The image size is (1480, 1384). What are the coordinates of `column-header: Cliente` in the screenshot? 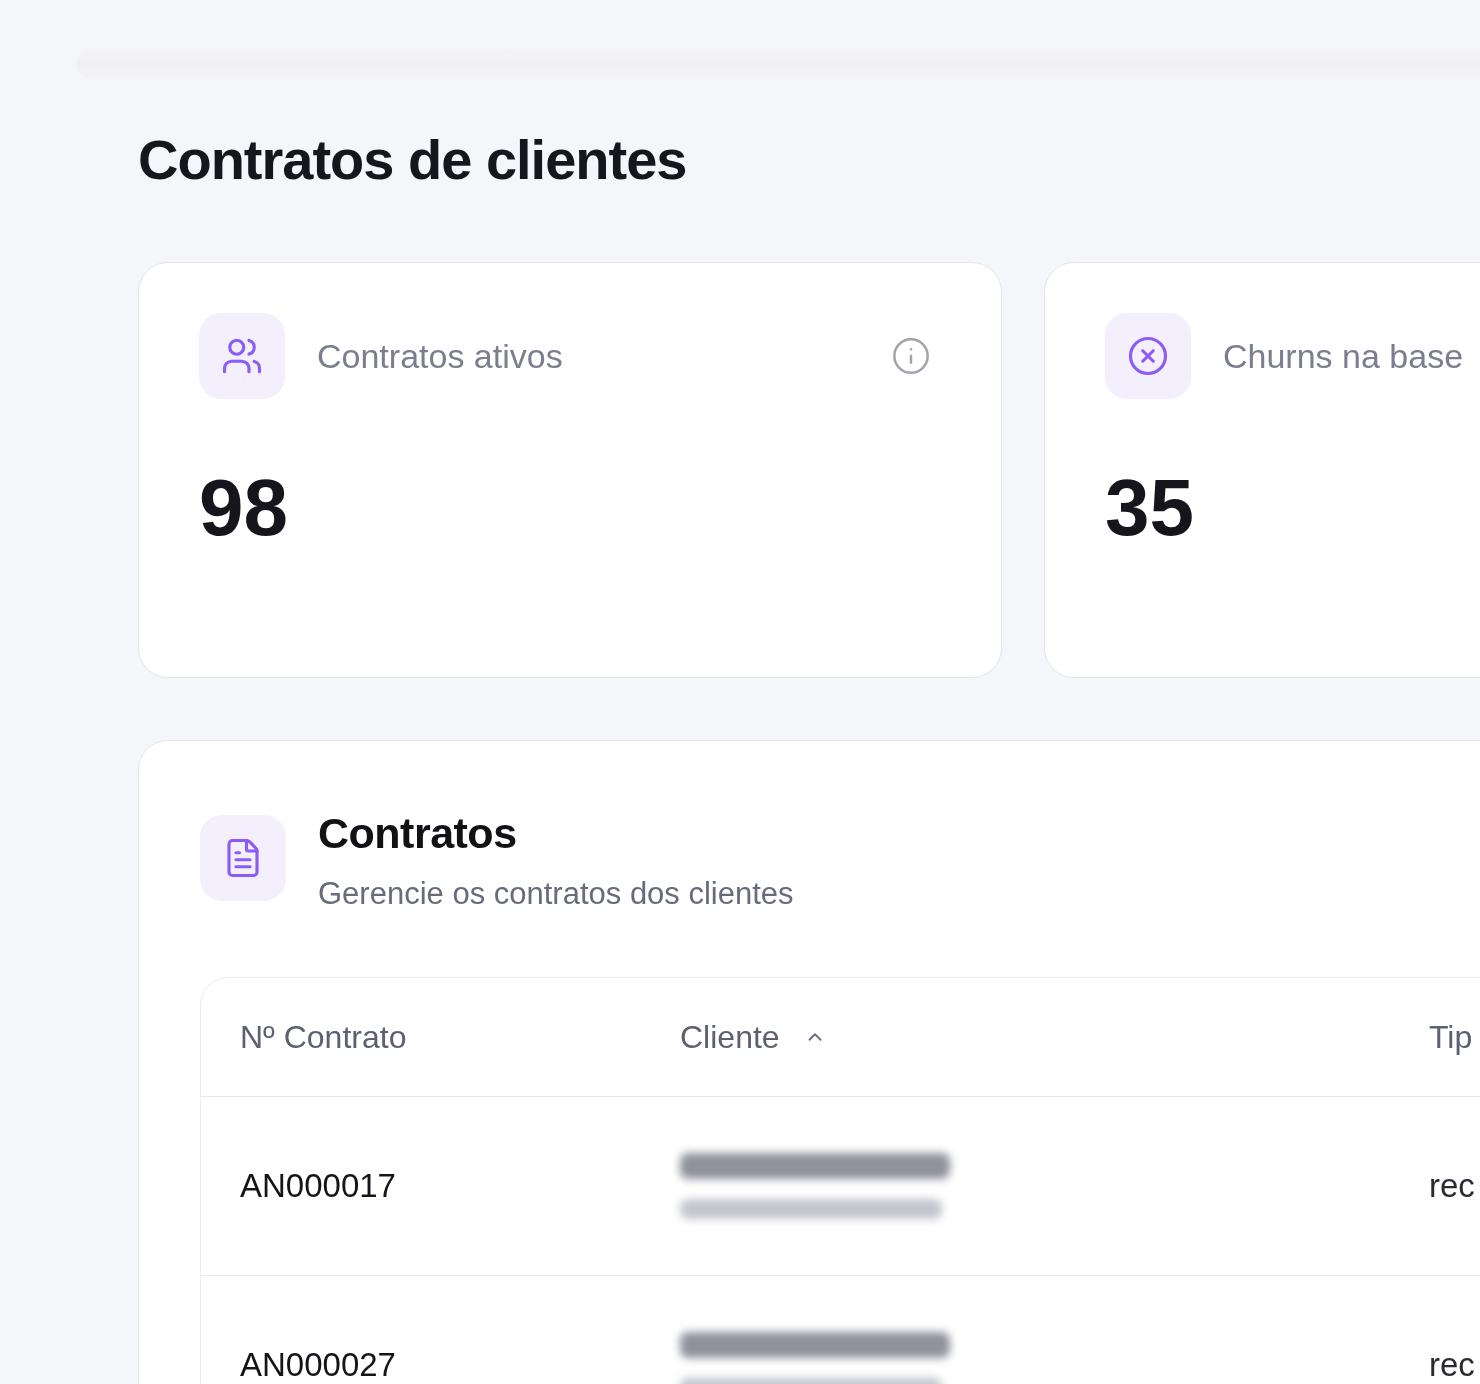 It's located at (753, 1037).